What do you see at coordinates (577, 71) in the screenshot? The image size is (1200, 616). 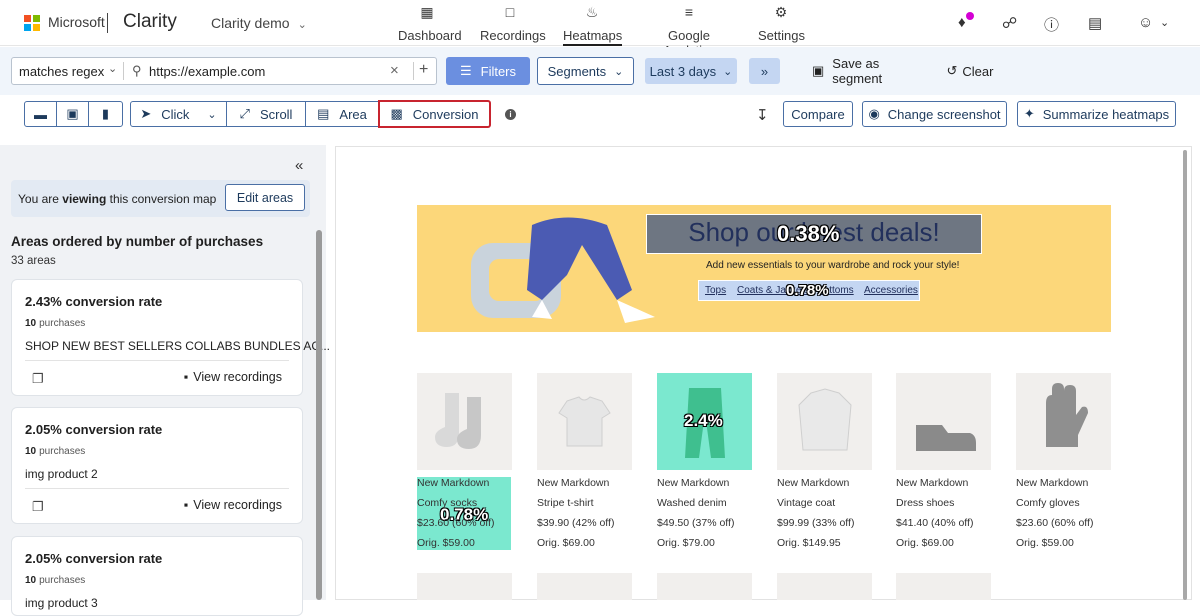 I see `segments-label: Segments` at bounding box center [577, 71].